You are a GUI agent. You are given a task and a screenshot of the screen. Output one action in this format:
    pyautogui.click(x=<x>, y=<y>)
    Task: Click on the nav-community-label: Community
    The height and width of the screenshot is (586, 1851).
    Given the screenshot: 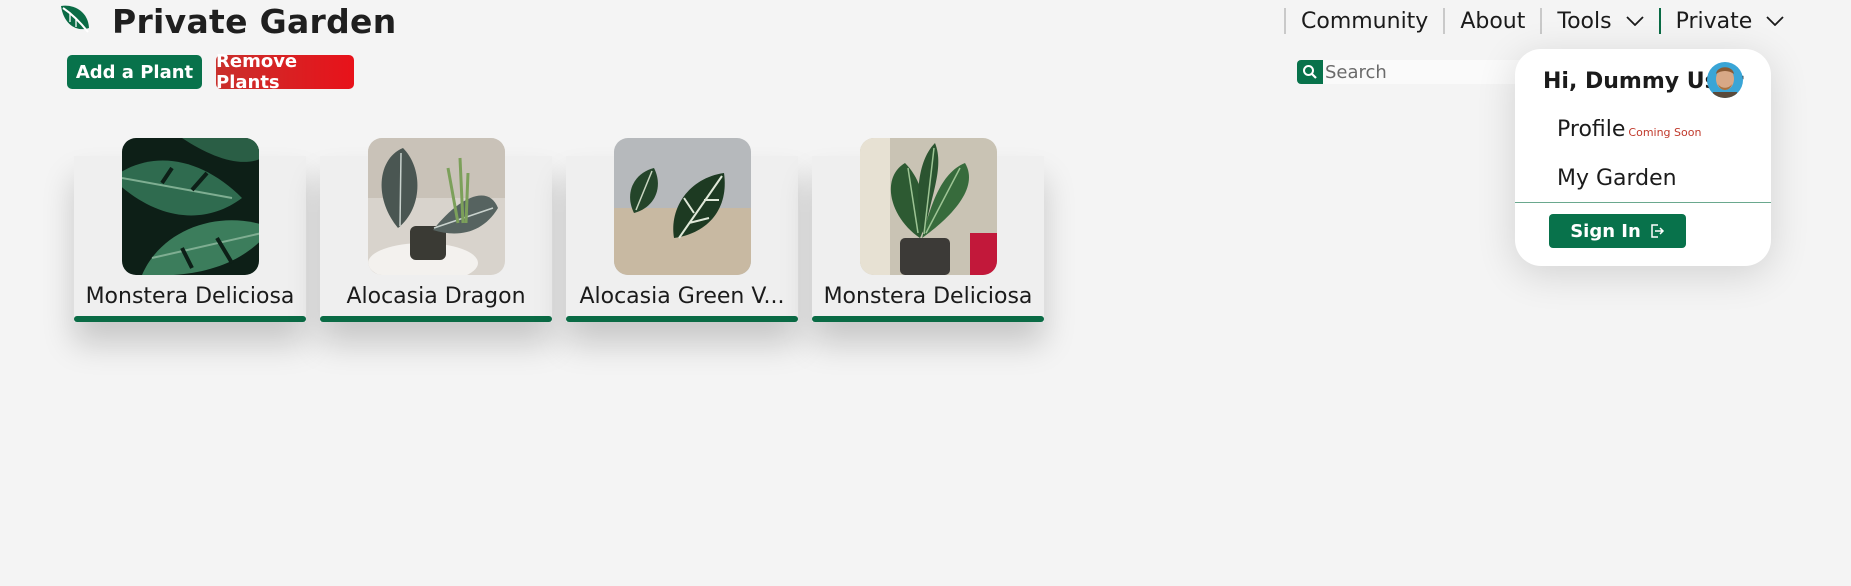 What is the action you would take?
    pyautogui.click(x=1365, y=21)
    